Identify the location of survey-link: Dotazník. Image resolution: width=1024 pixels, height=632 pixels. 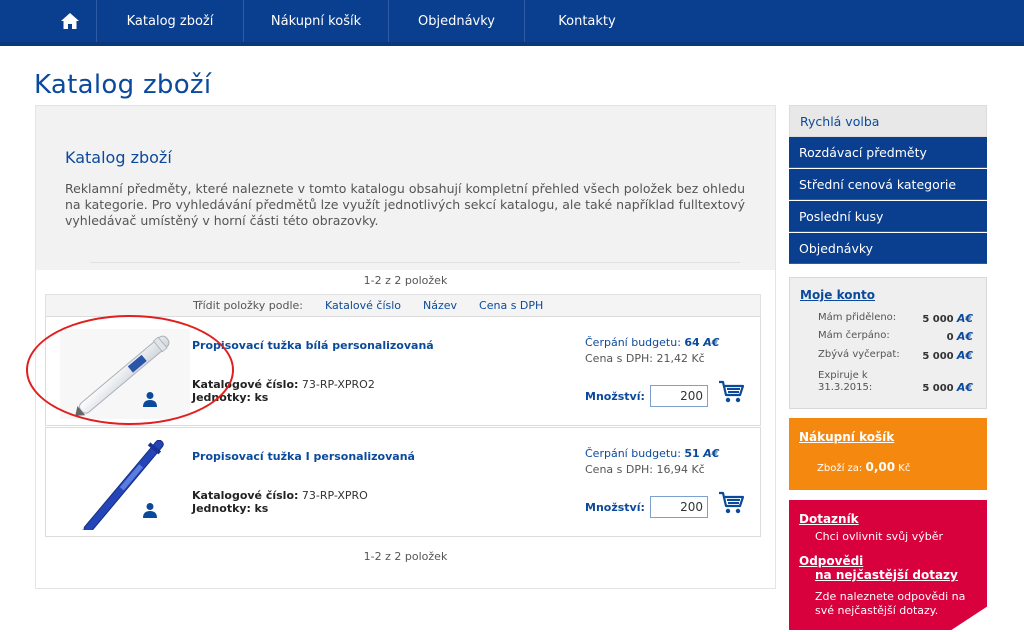
(829, 519).